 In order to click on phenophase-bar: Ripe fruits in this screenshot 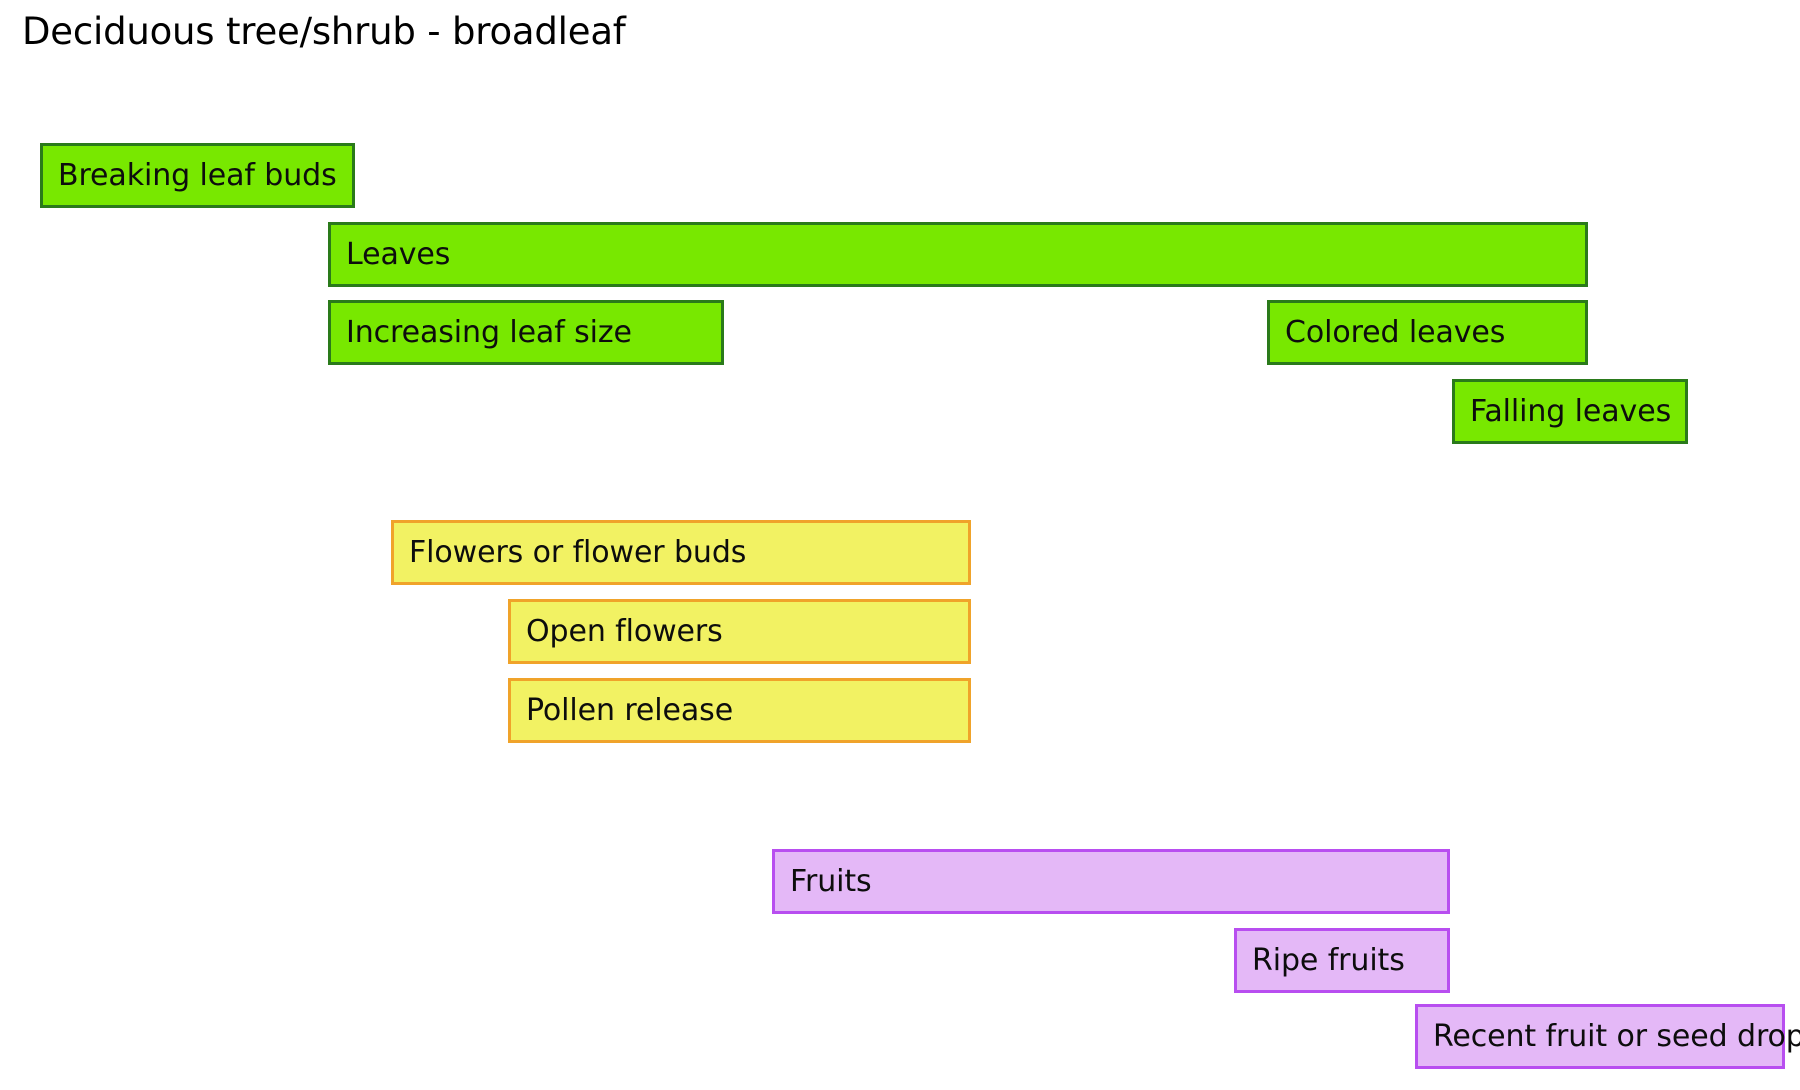, I will do `click(1342, 960)`.